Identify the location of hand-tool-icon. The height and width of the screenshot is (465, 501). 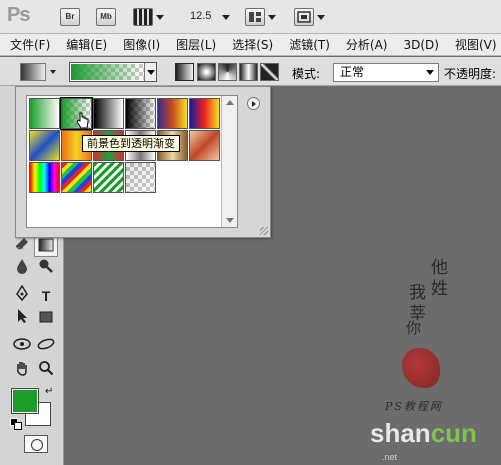
(22, 371).